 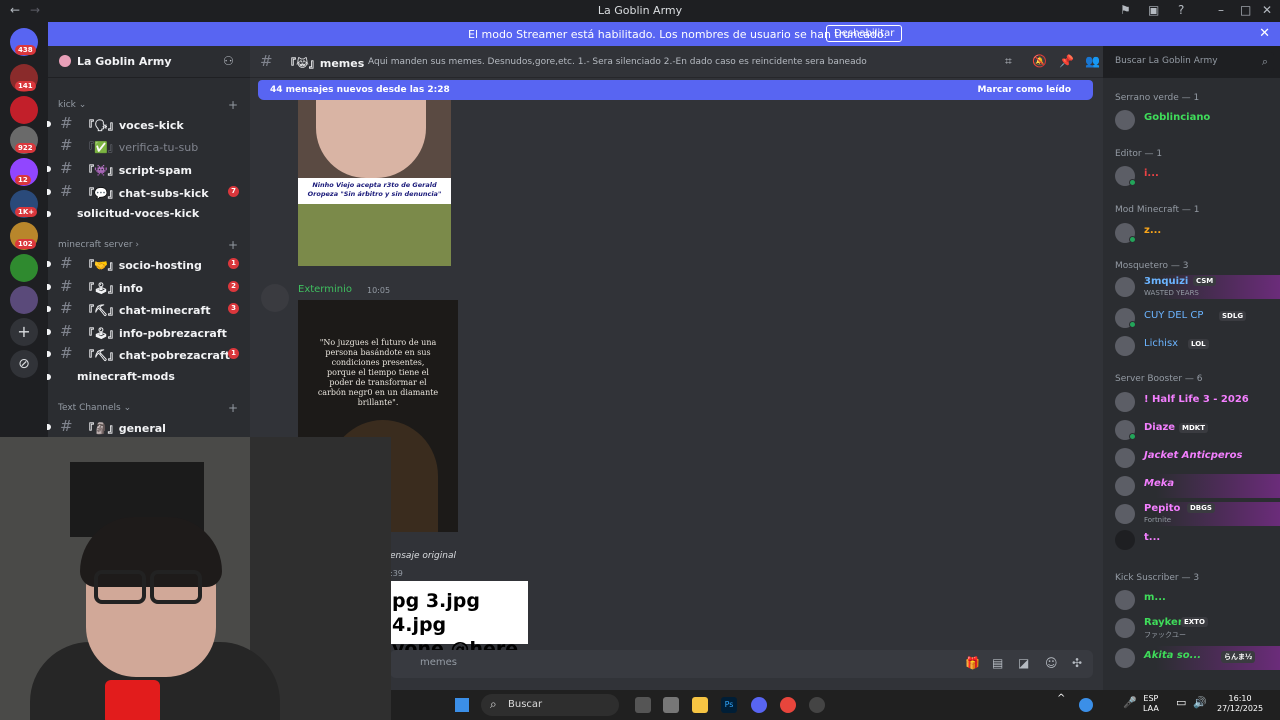 What do you see at coordinates (1191, 287) in the screenshot?
I see `member-item: 3mquizi CSM WASTED YEARS` at bounding box center [1191, 287].